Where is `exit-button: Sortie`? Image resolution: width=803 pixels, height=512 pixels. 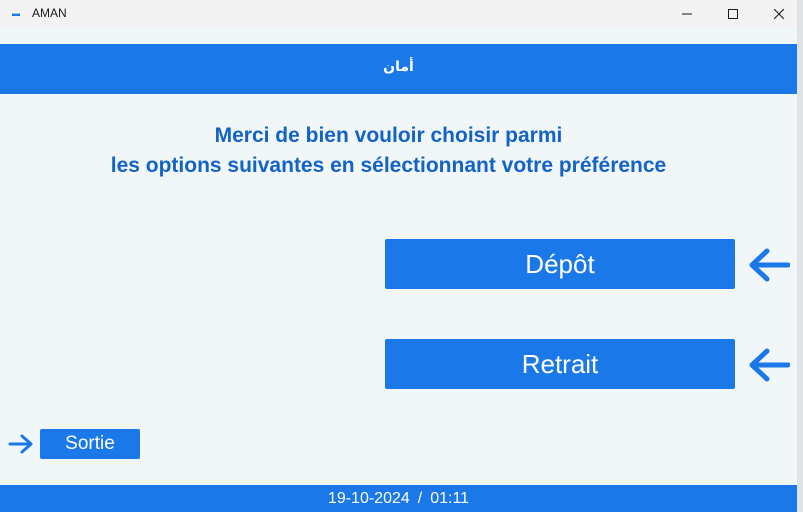
exit-button: Sortie is located at coordinates (90, 444).